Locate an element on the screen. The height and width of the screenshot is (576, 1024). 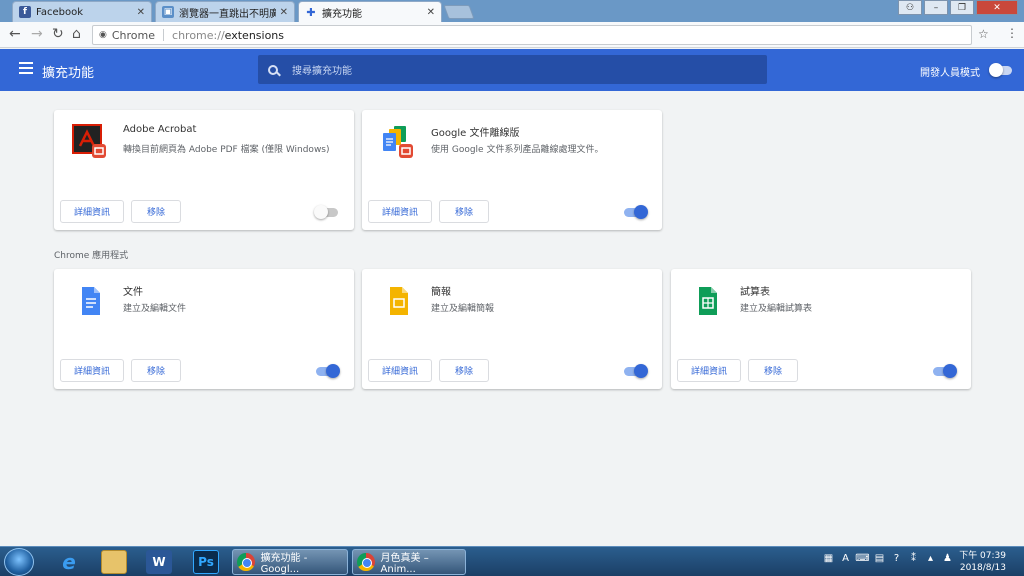
browser-toolbar: ← → ↻ ⌂ ◉ Chrome chrome://extensions ☆ ⋮ is located at coordinates (512, 35).